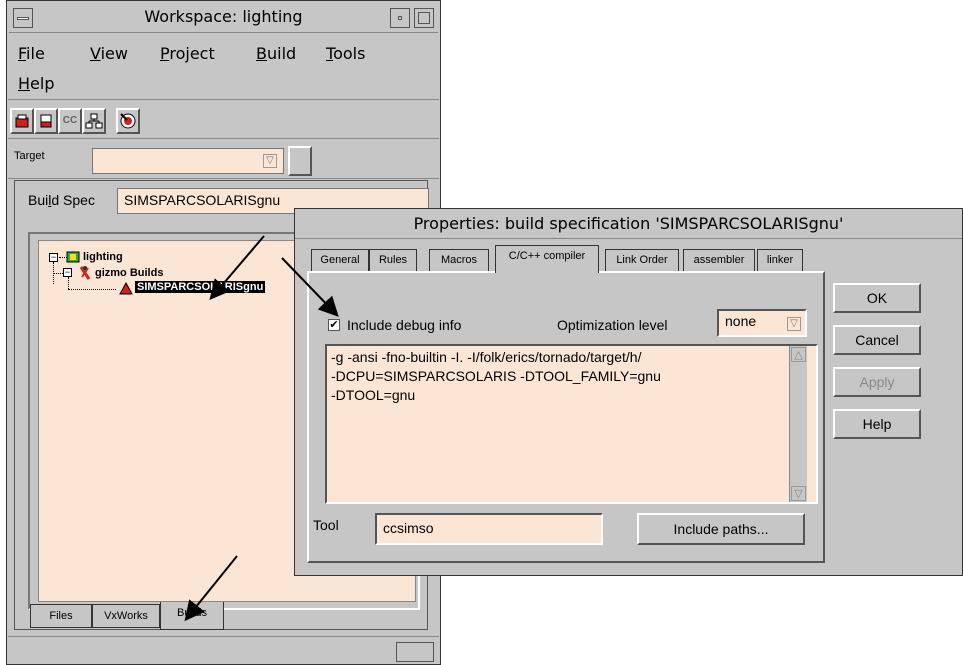 The height and width of the screenshot is (665, 963). I want to click on arrow-to-include-debug, so click(310, 287).